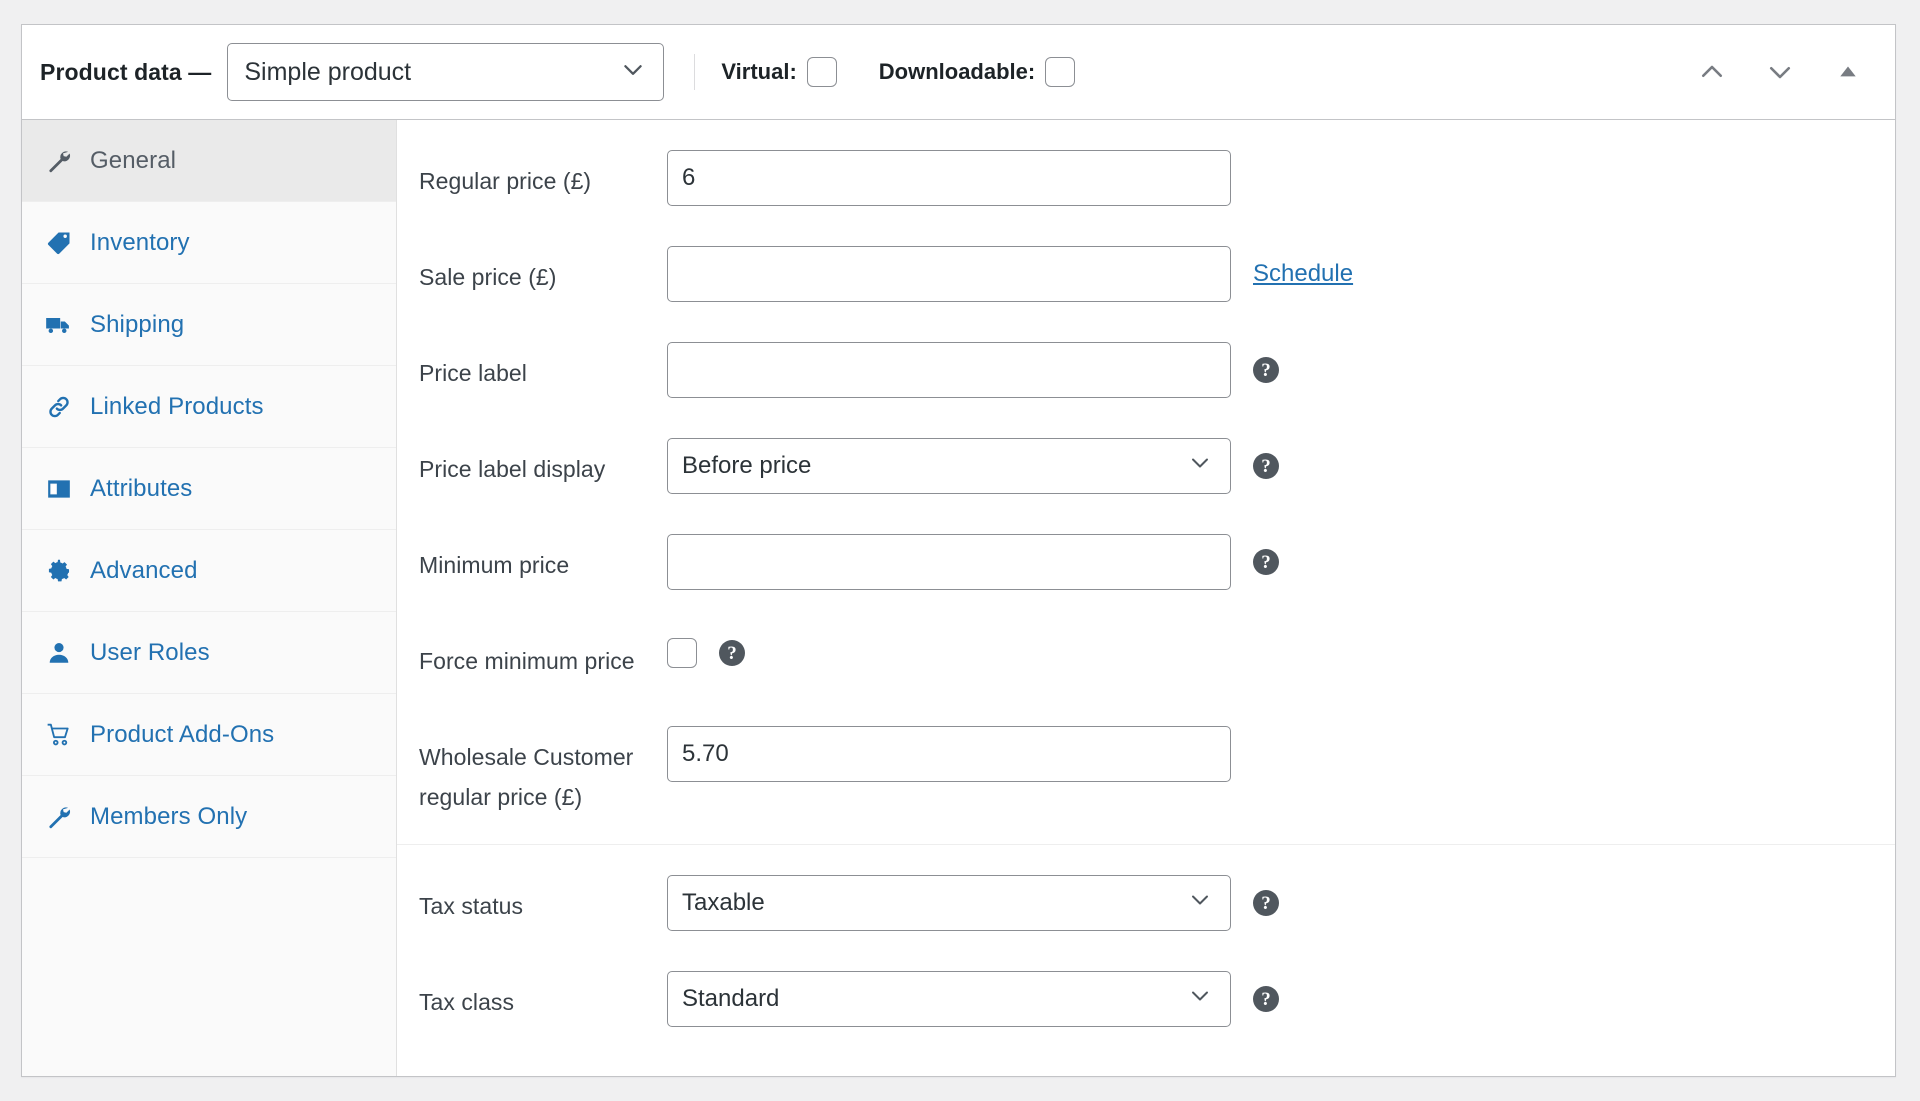  I want to click on sidebar-item-linked-products: Linked Products, so click(209, 407).